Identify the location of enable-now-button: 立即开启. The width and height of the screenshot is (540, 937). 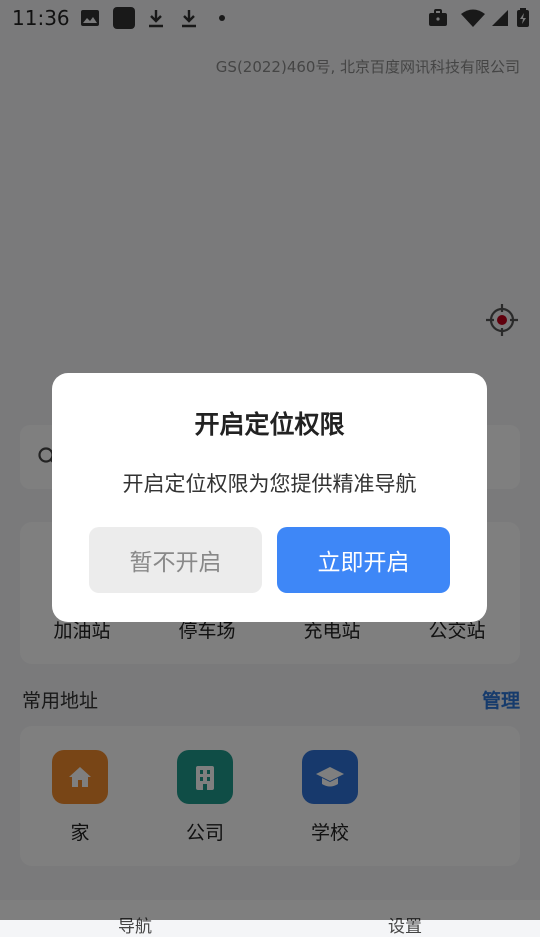
(363, 560).